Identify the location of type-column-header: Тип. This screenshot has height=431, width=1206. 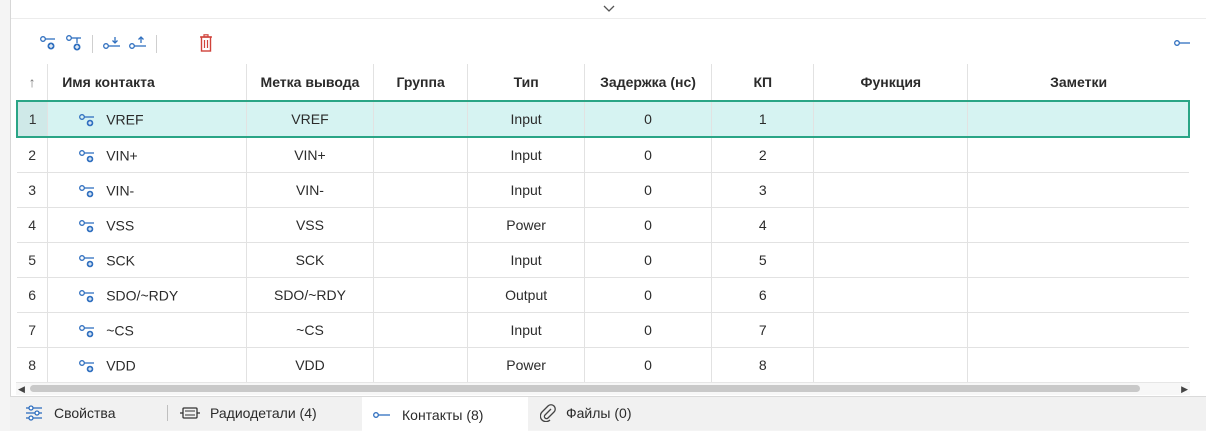
(526, 83).